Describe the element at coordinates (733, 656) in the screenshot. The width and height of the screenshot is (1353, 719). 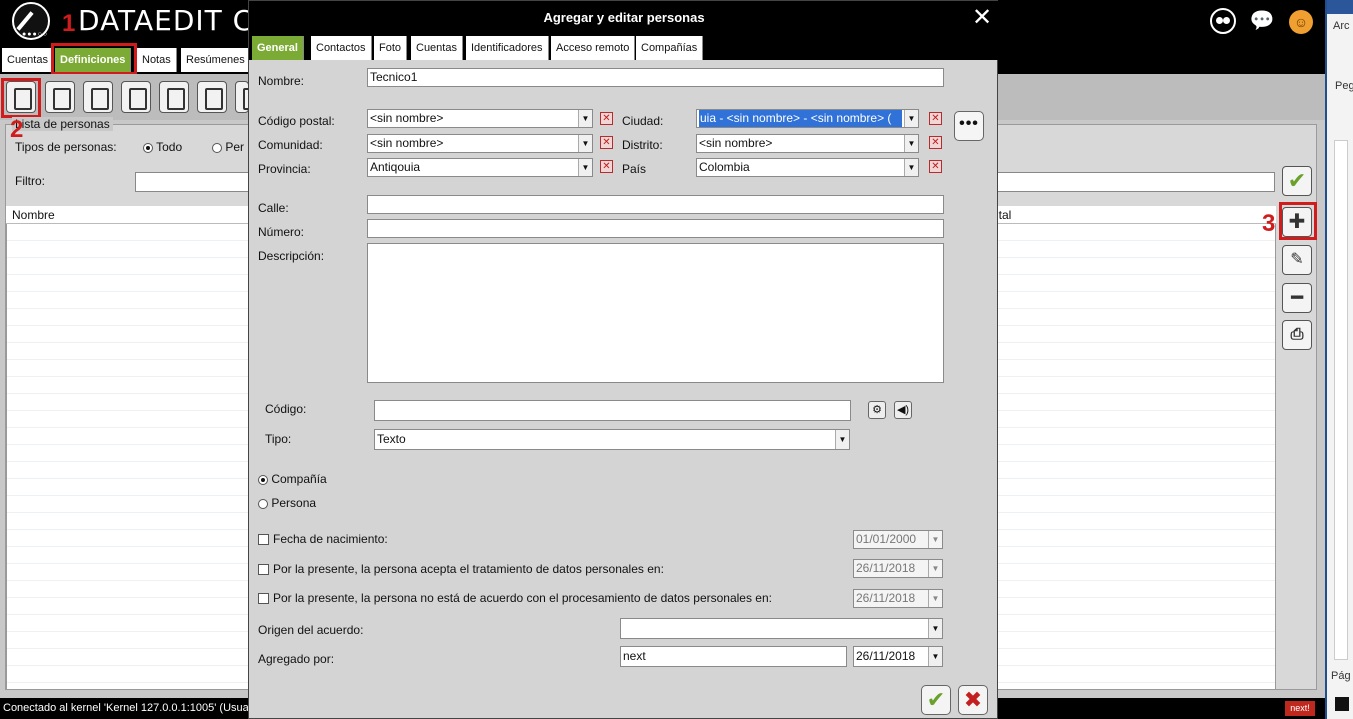
I see `added-by-input: next` at that location.